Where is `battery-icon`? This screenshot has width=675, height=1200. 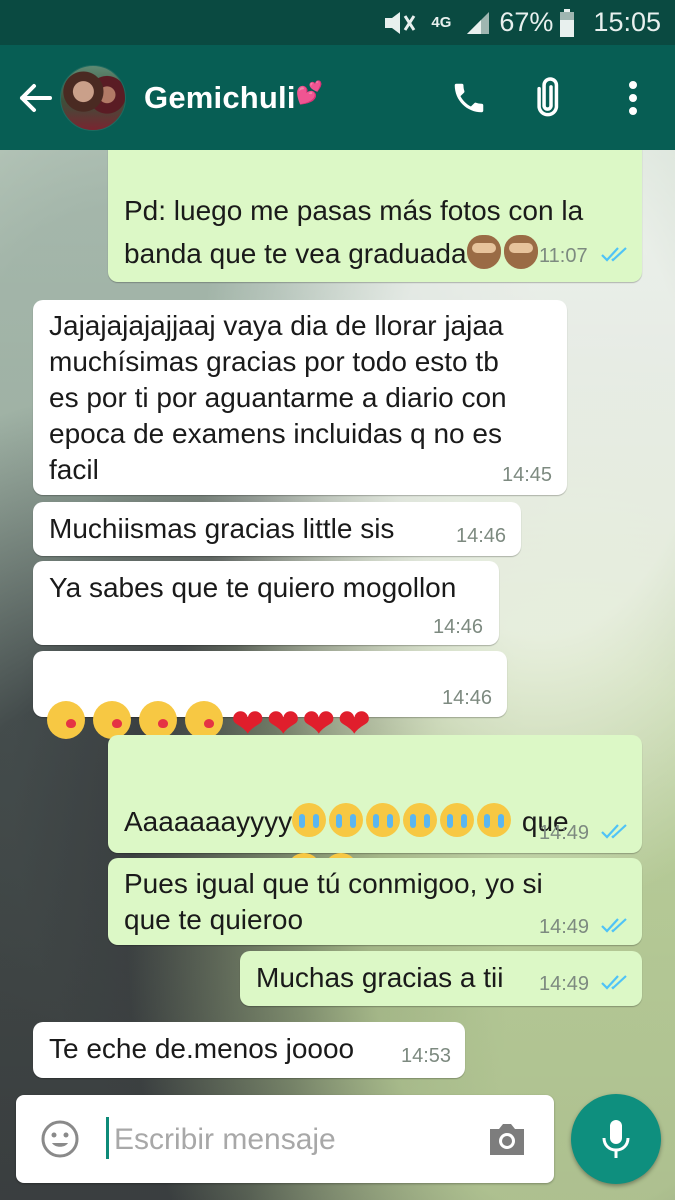 battery-icon is located at coordinates (567, 22).